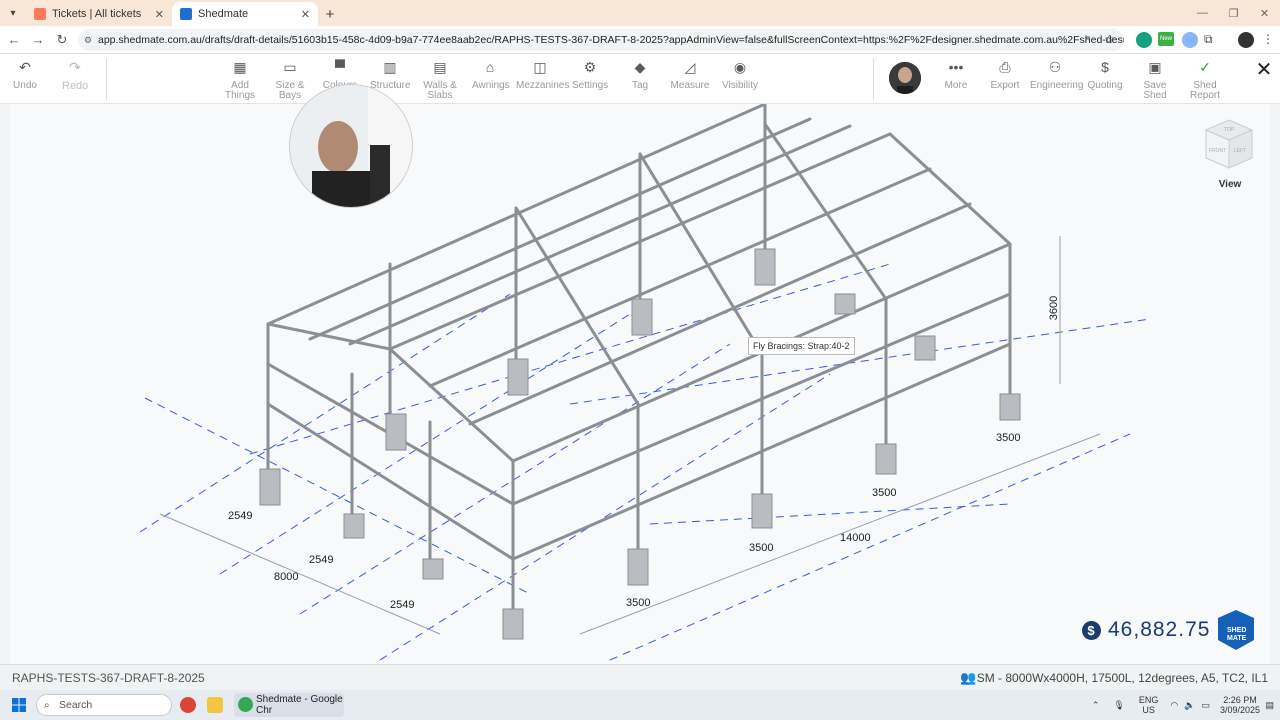  I want to click on language-indicator: ENG US, so click(1149, 705).